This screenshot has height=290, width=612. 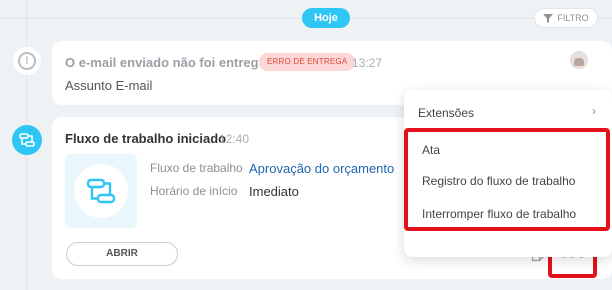 I want to click on open-button: ABRIR, so click(x=122, y=254).